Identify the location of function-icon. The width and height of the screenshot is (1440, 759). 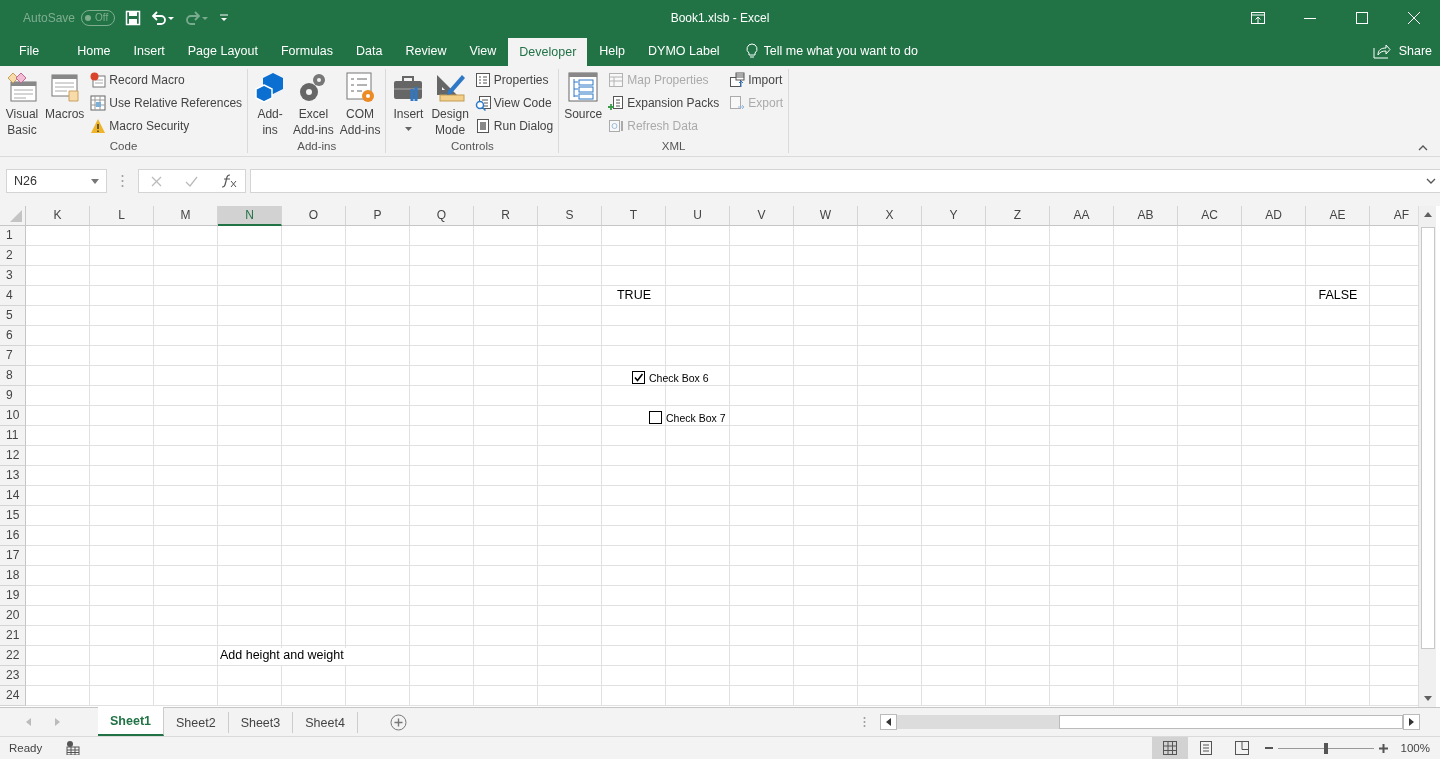
(229, 181).